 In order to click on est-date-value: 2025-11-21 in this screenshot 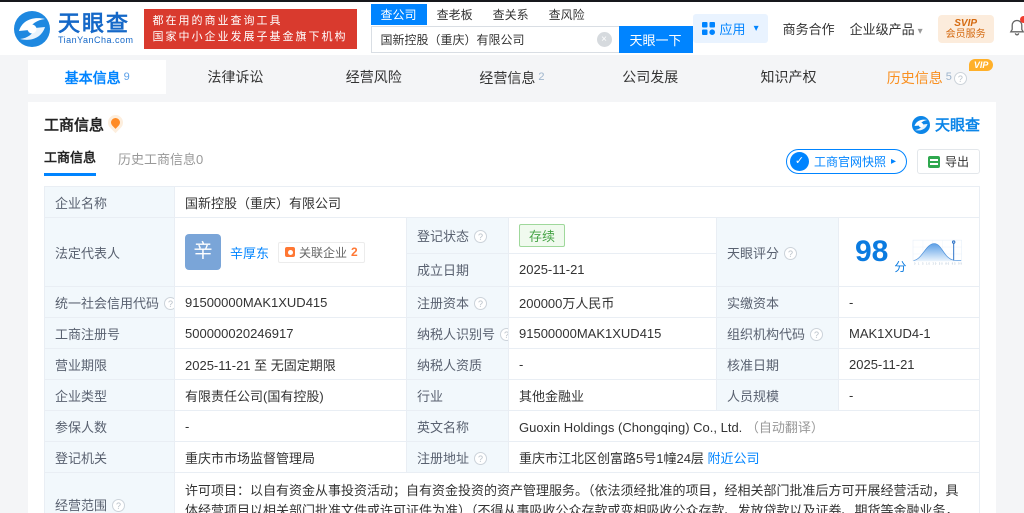, I will do `click(612, 270)`.